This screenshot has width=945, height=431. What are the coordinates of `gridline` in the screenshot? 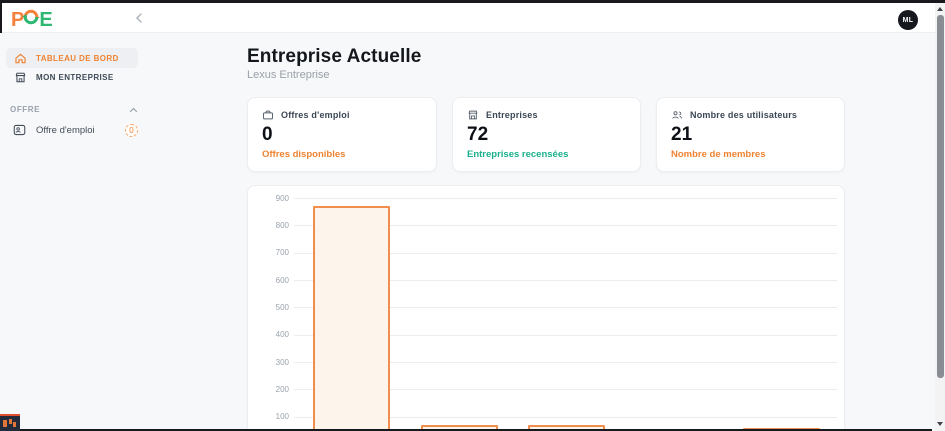 It's located at (565, 198).